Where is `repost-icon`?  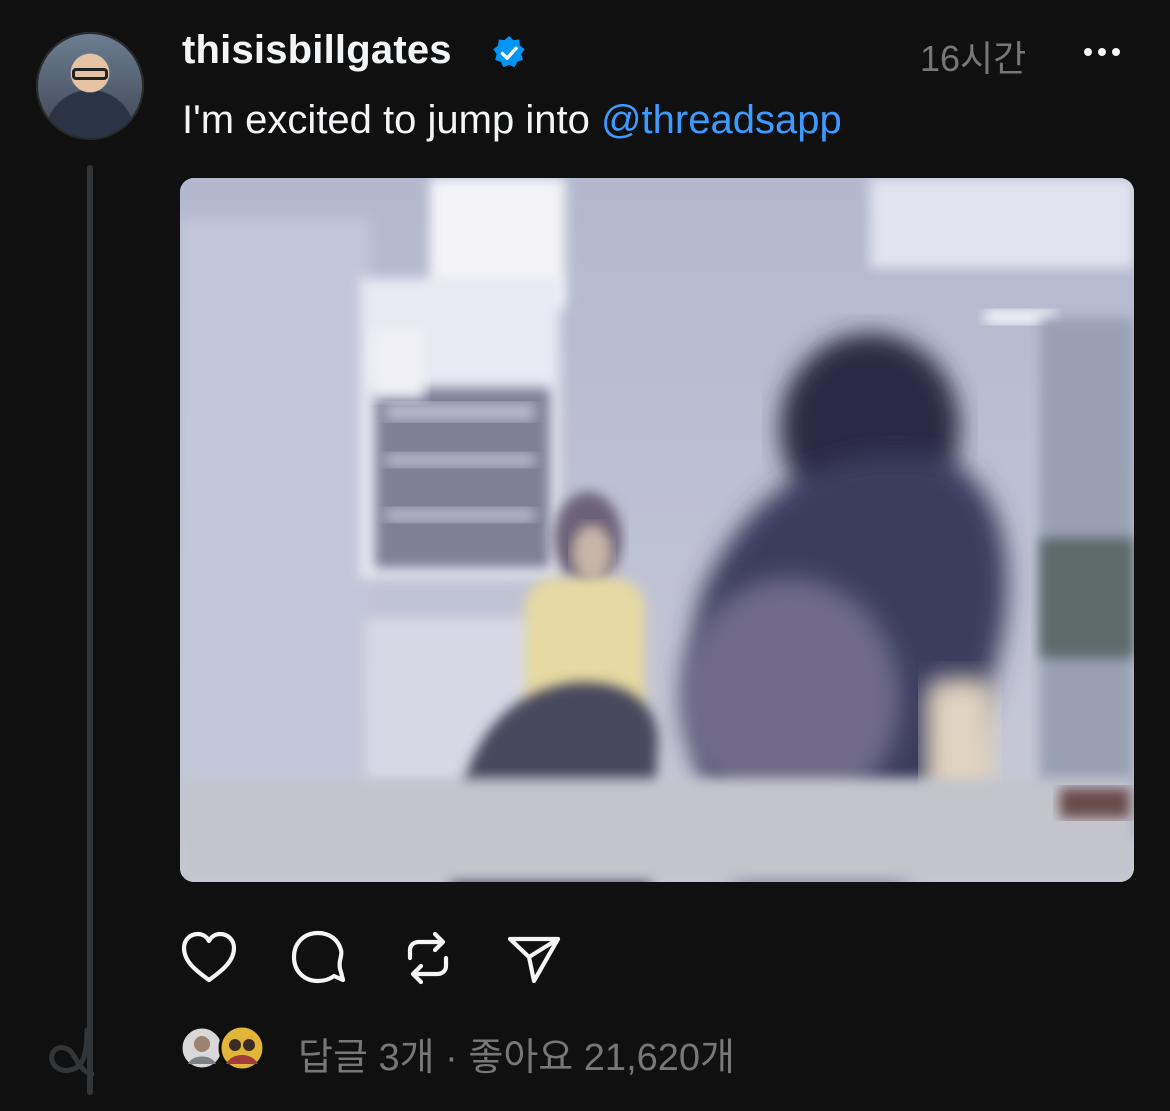 repost-icon is located at coordinates (428, 958).